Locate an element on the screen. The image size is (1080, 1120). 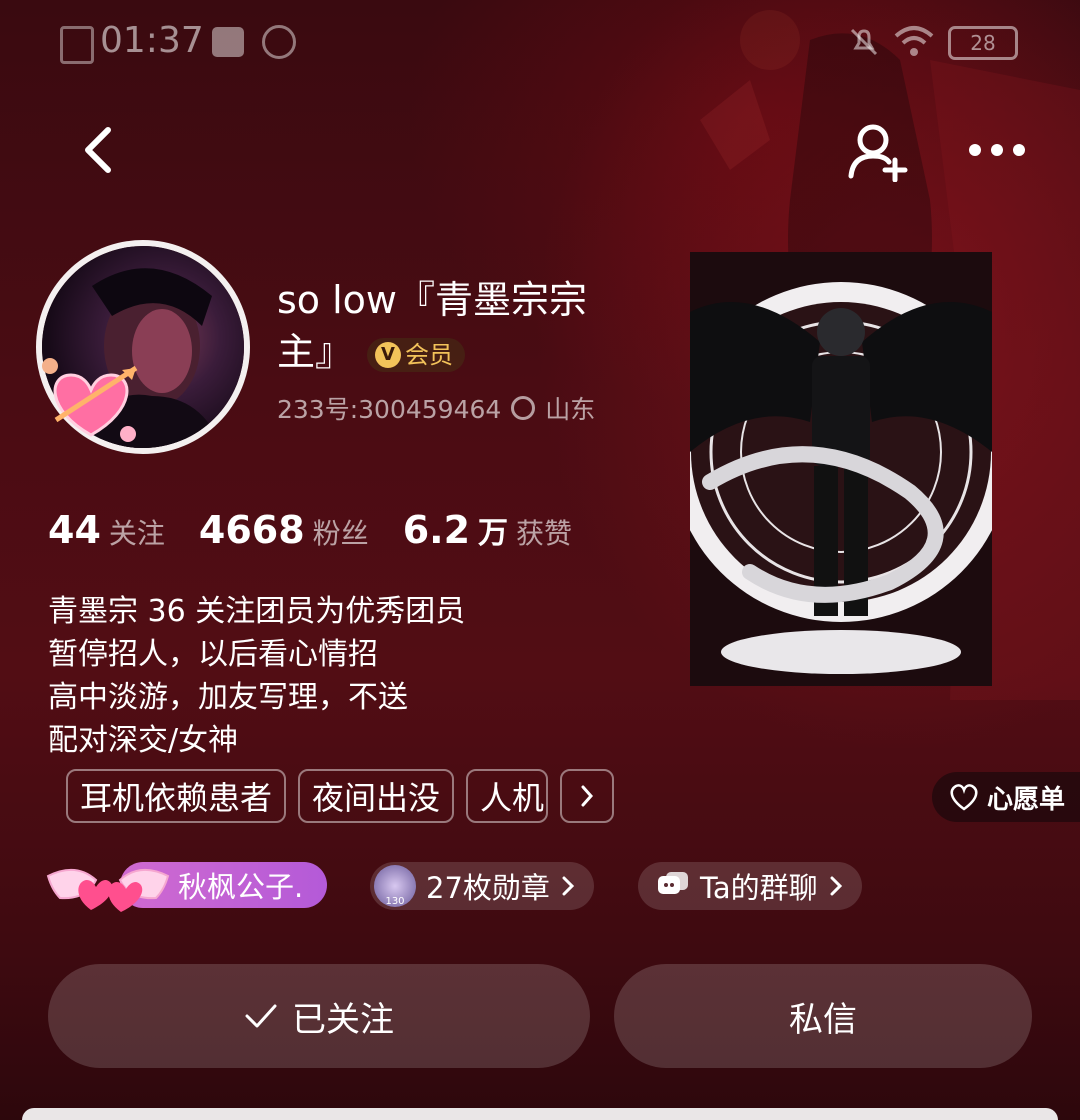
followers-count: 4668 is located at coordinates (251, 530).